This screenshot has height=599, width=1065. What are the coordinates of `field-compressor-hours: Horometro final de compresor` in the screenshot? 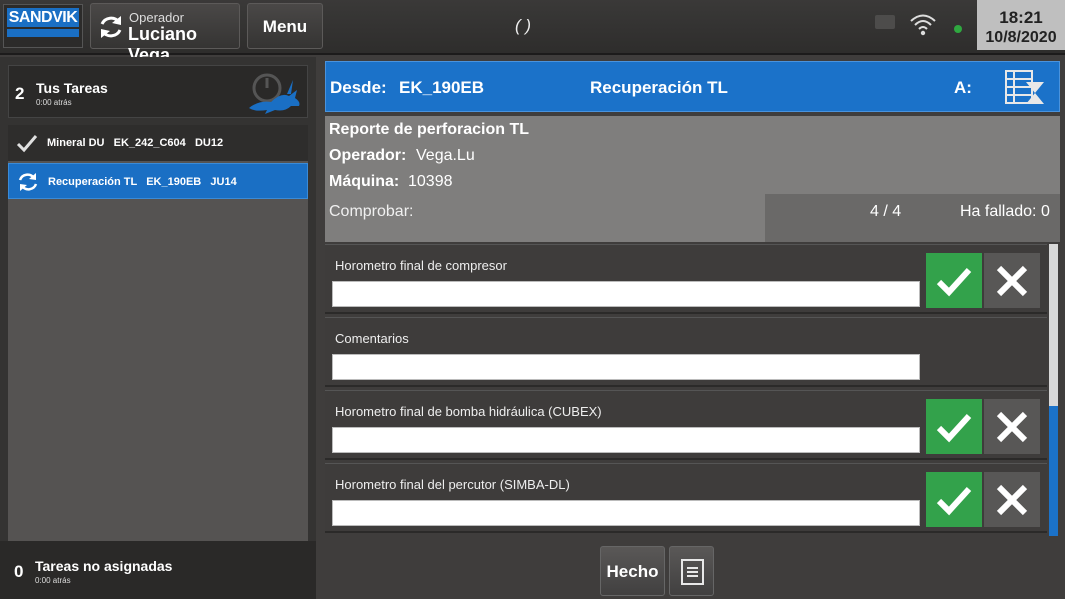 It's located at (686, 279).